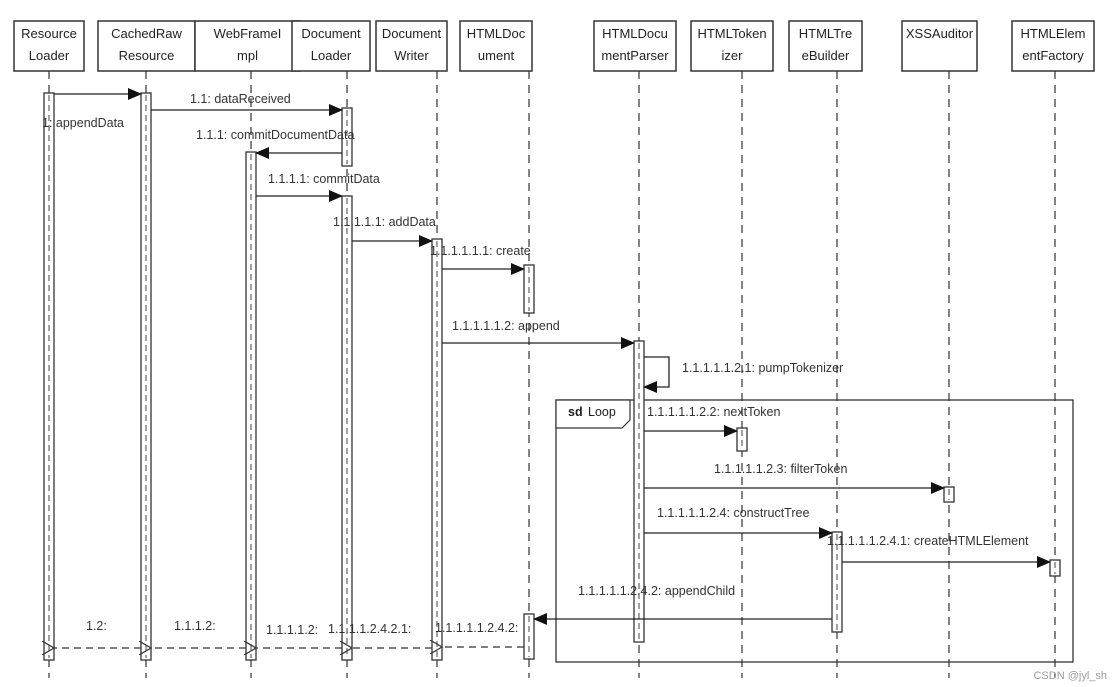 The height and width of the screenshot is (687, 1117). I want to click on message-label: 1.1.1.1.1: addData, so click(384, 222).